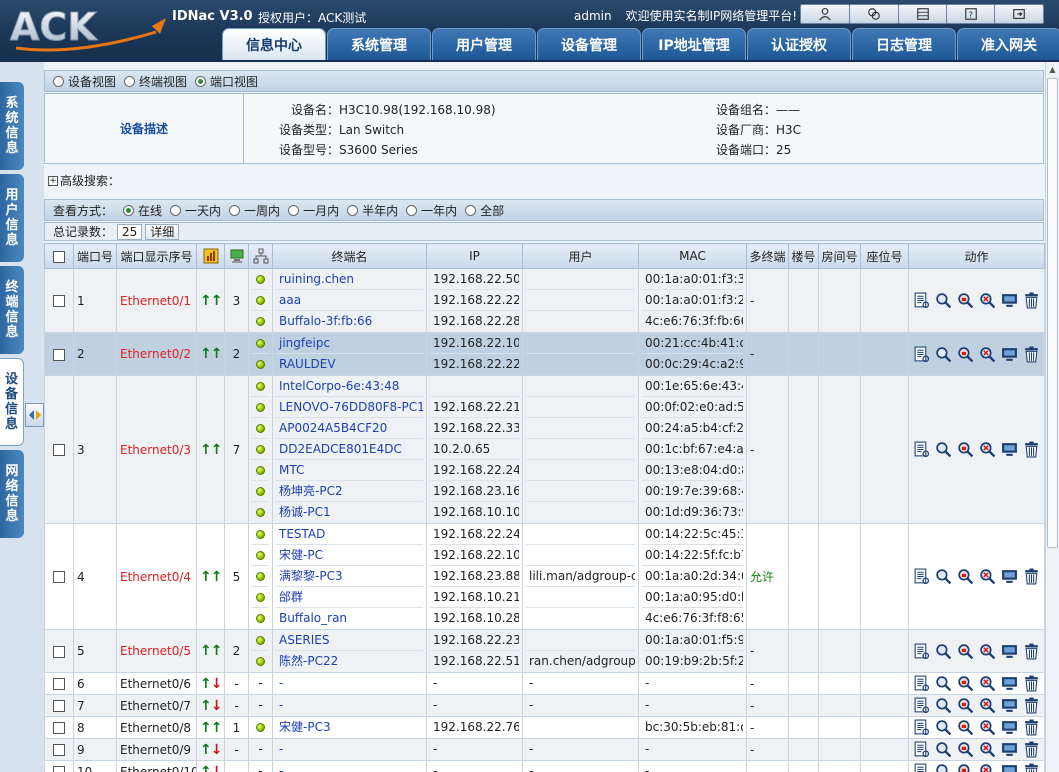 Image resolution: width=1059 pixels, height=772 pixels. What do you see at coordinates (226, 81) in the screenshot?
I see `radio-port-view: 端口视图` at bounding box center [226, 81].